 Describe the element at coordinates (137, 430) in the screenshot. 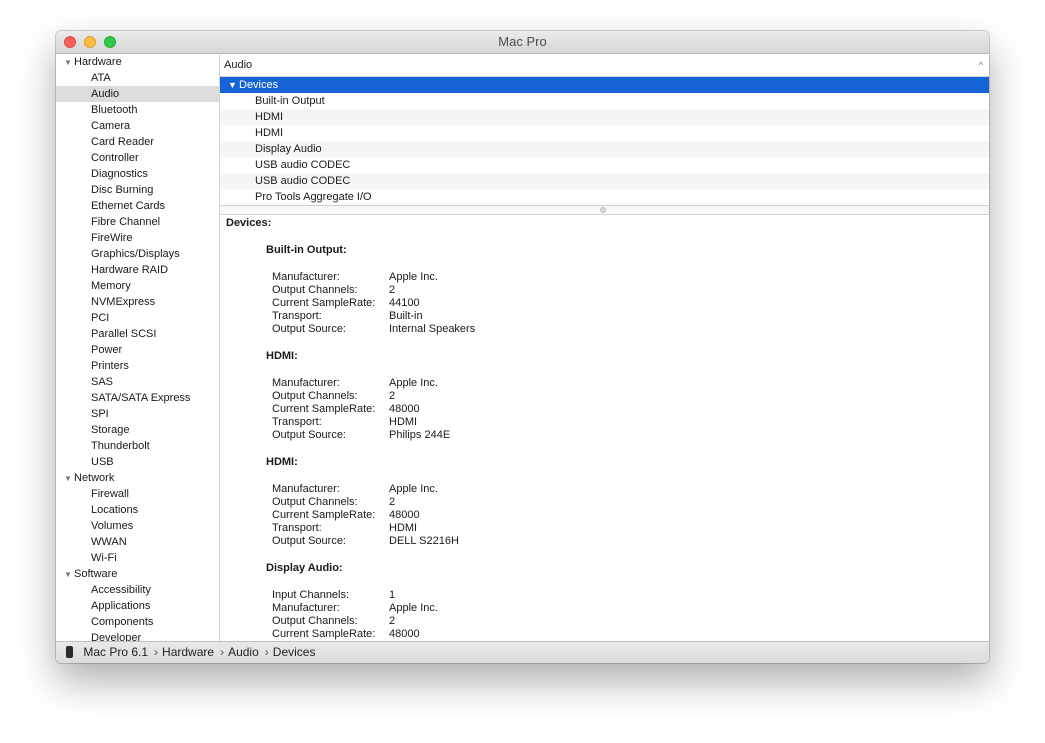

I see `sidebar-item-storage: Storage` at that location.